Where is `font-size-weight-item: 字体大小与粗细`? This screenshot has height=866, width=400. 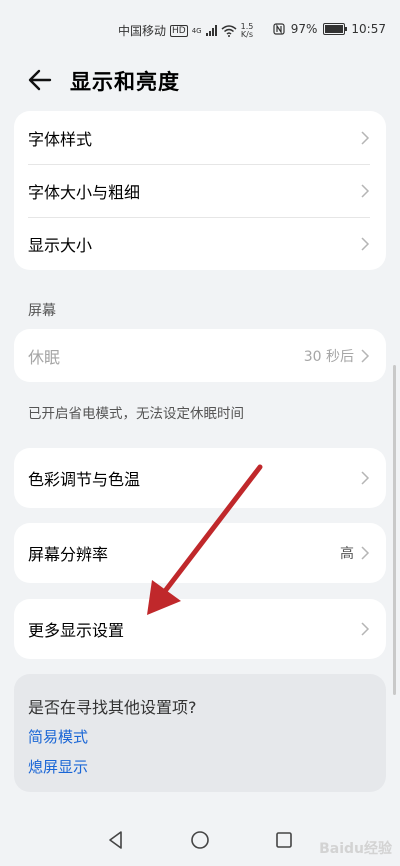
font-size-weight-item: 字体大小与粗细 is located at coordinates (200, 190).